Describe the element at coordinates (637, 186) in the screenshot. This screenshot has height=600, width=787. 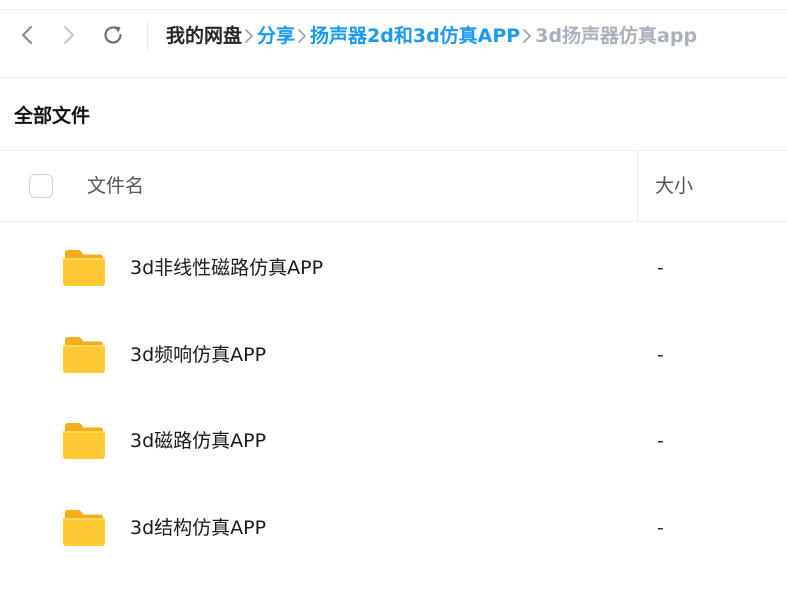
I see `column-divider` at that location.